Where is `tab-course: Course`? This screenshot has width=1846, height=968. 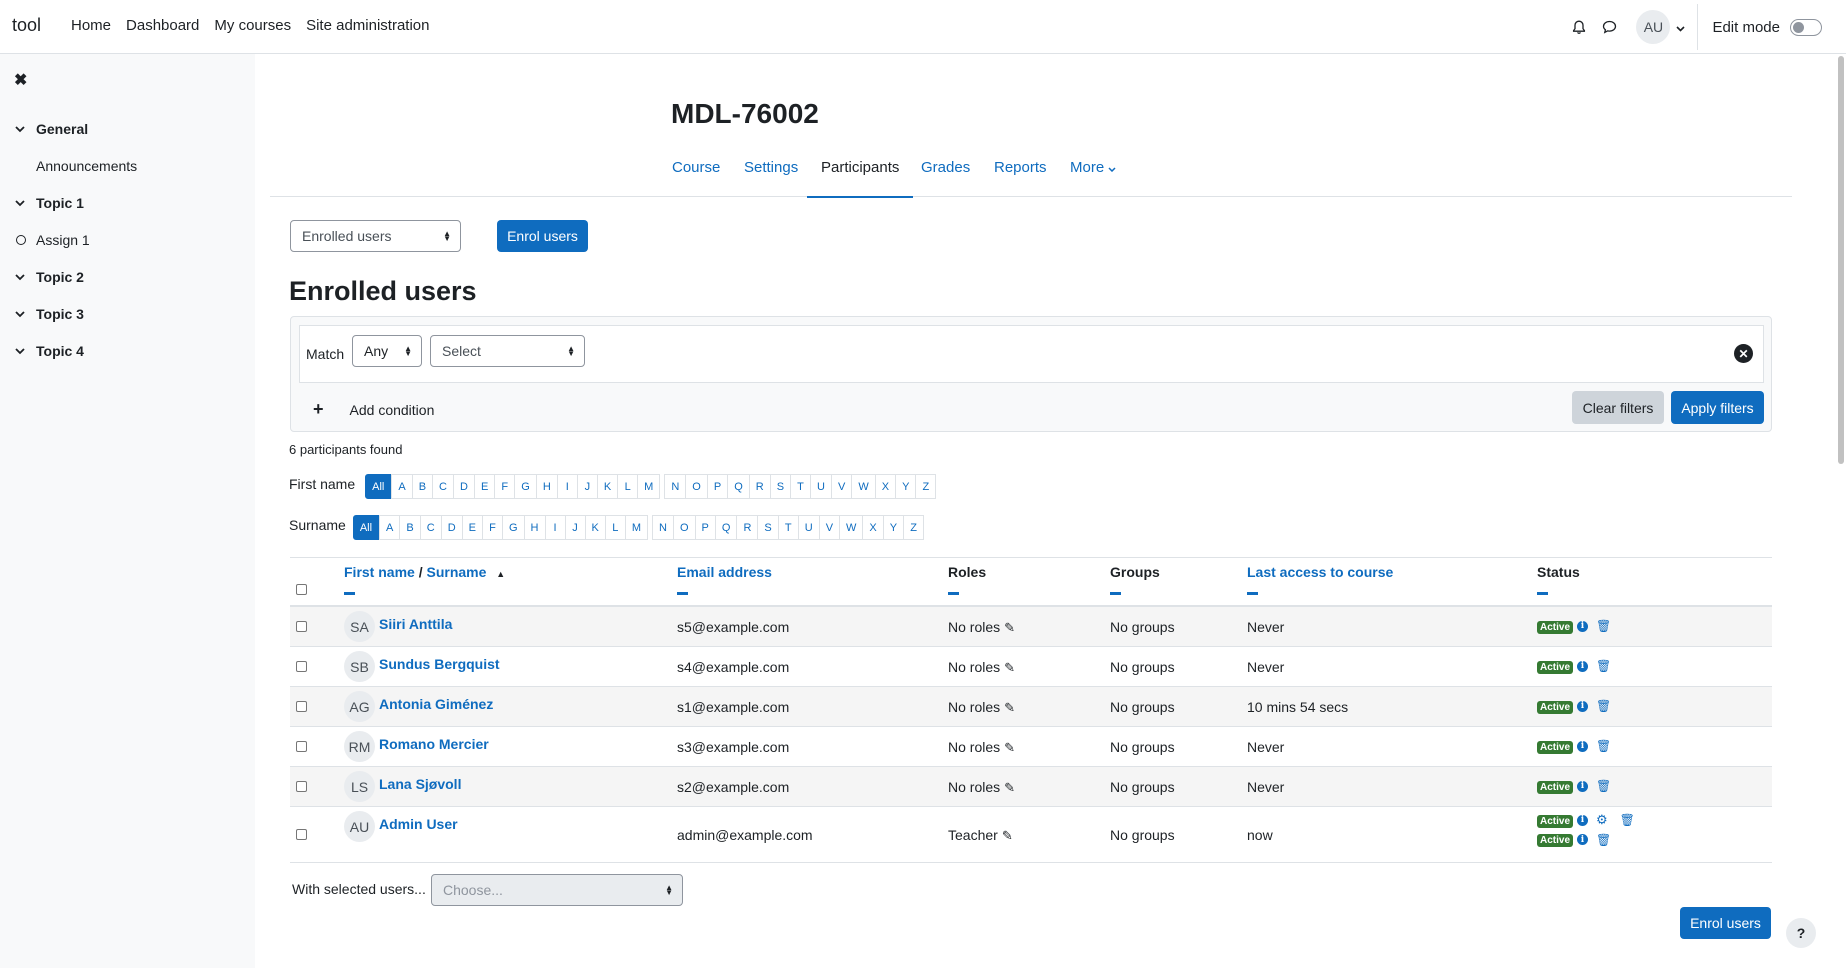
tab-course: Course is located at coordinates (696, 178).